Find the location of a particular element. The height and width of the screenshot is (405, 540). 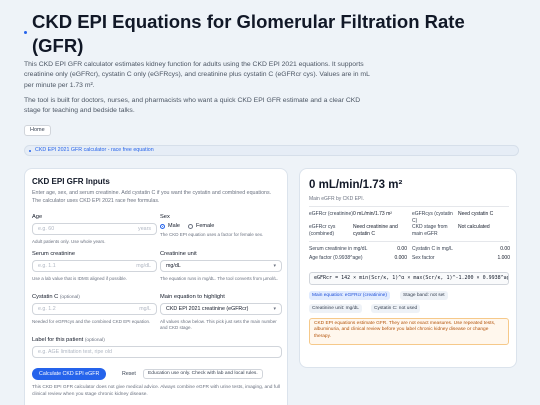

row-label: eGFRcr (creatinine) is located at coordinates (331, 214).